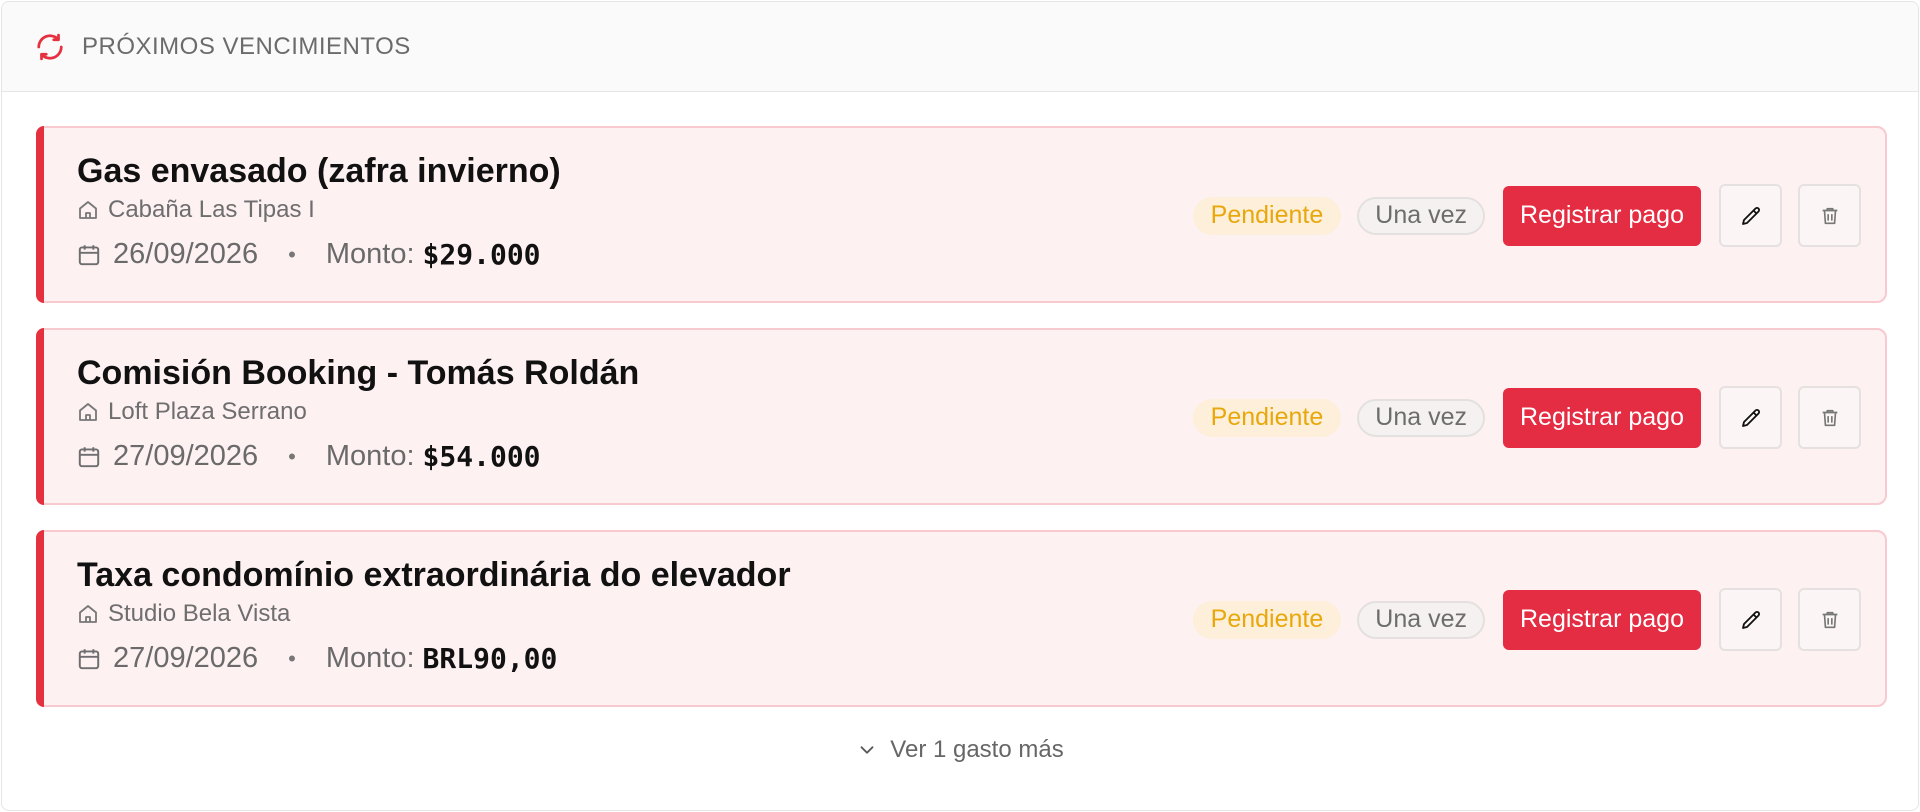 The image size is (1920, 812). I want to click on property-name: Cabaña Las Tipas I, so click(211, 209).